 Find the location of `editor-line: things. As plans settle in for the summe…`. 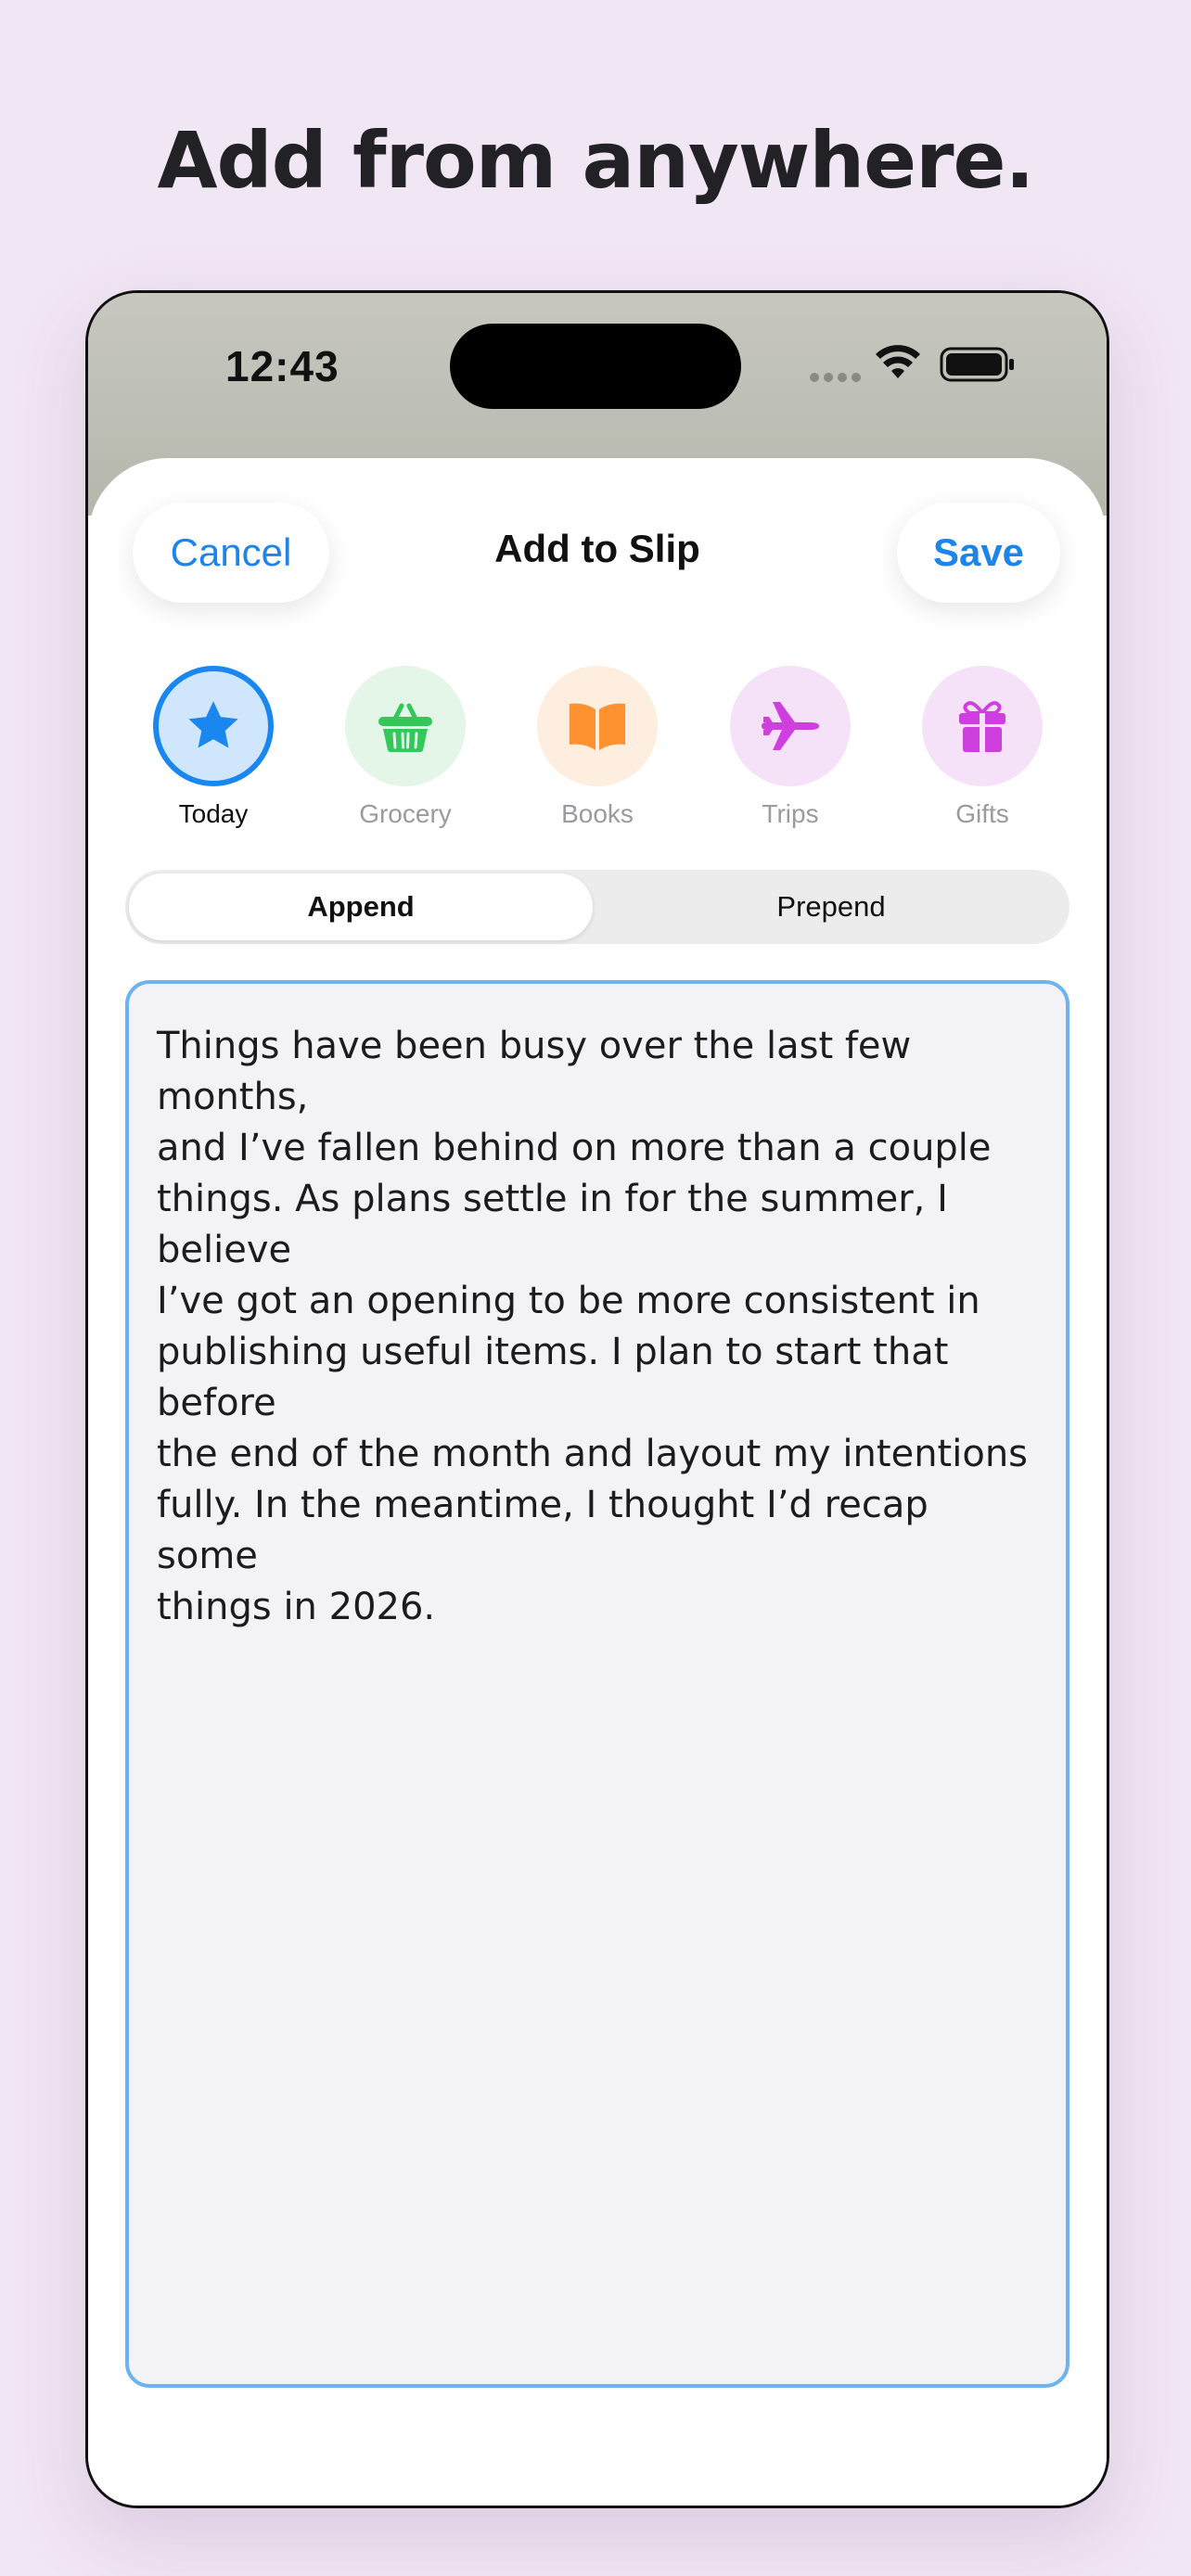

editor-line: things. As plans settle in for the summe… is located at coordinates (552, 1224).